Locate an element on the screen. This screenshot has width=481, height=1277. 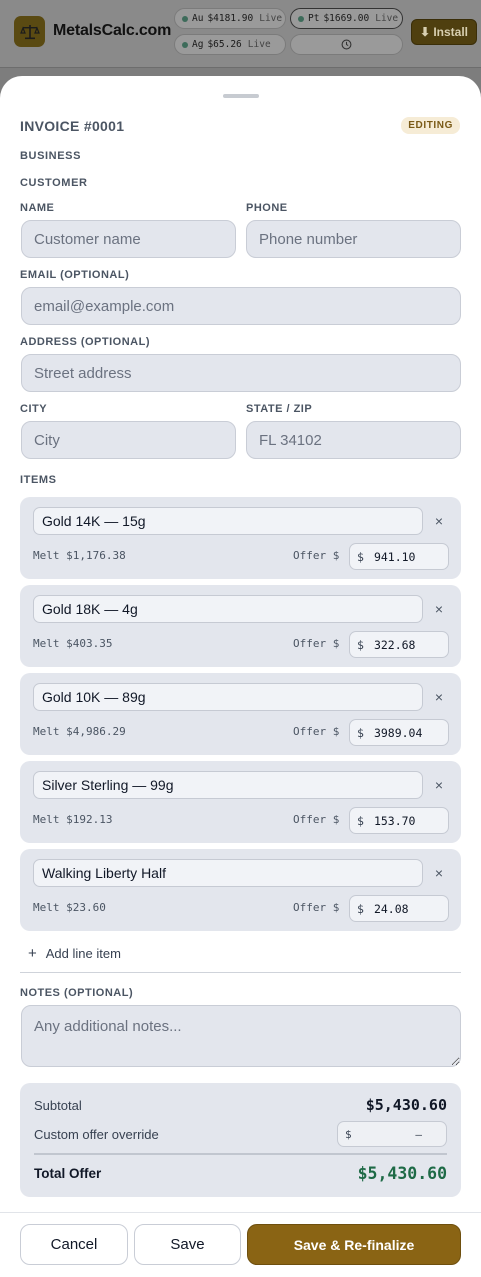
invoice-title: INVOICE #0001 is located at coordinates (72, 126).